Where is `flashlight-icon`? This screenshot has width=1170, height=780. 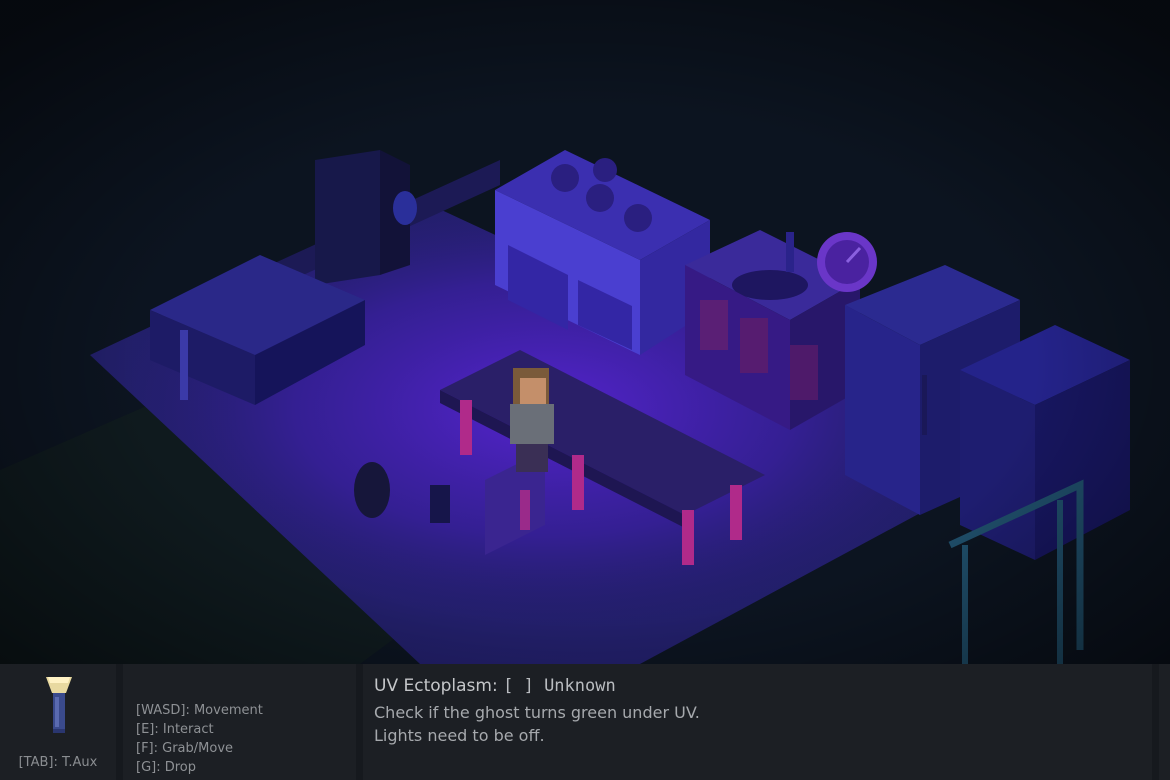 flashlight-icon is located at coordinates (59, 705).